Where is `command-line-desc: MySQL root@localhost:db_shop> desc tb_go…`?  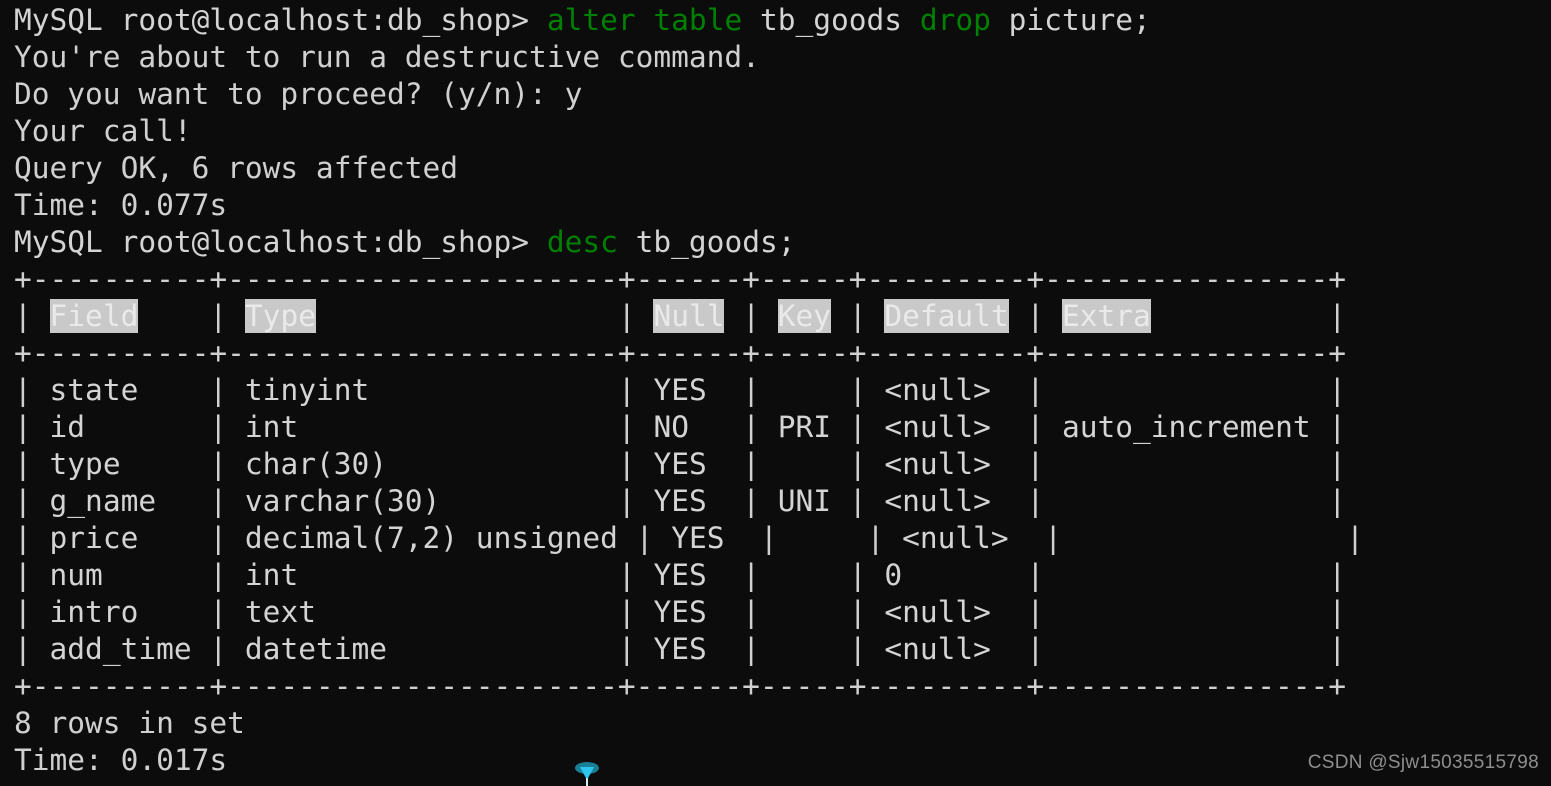
command-line-desc: MySQL root@localhost:db_shop> desc tb_go… is located at coordinates (775, 242).